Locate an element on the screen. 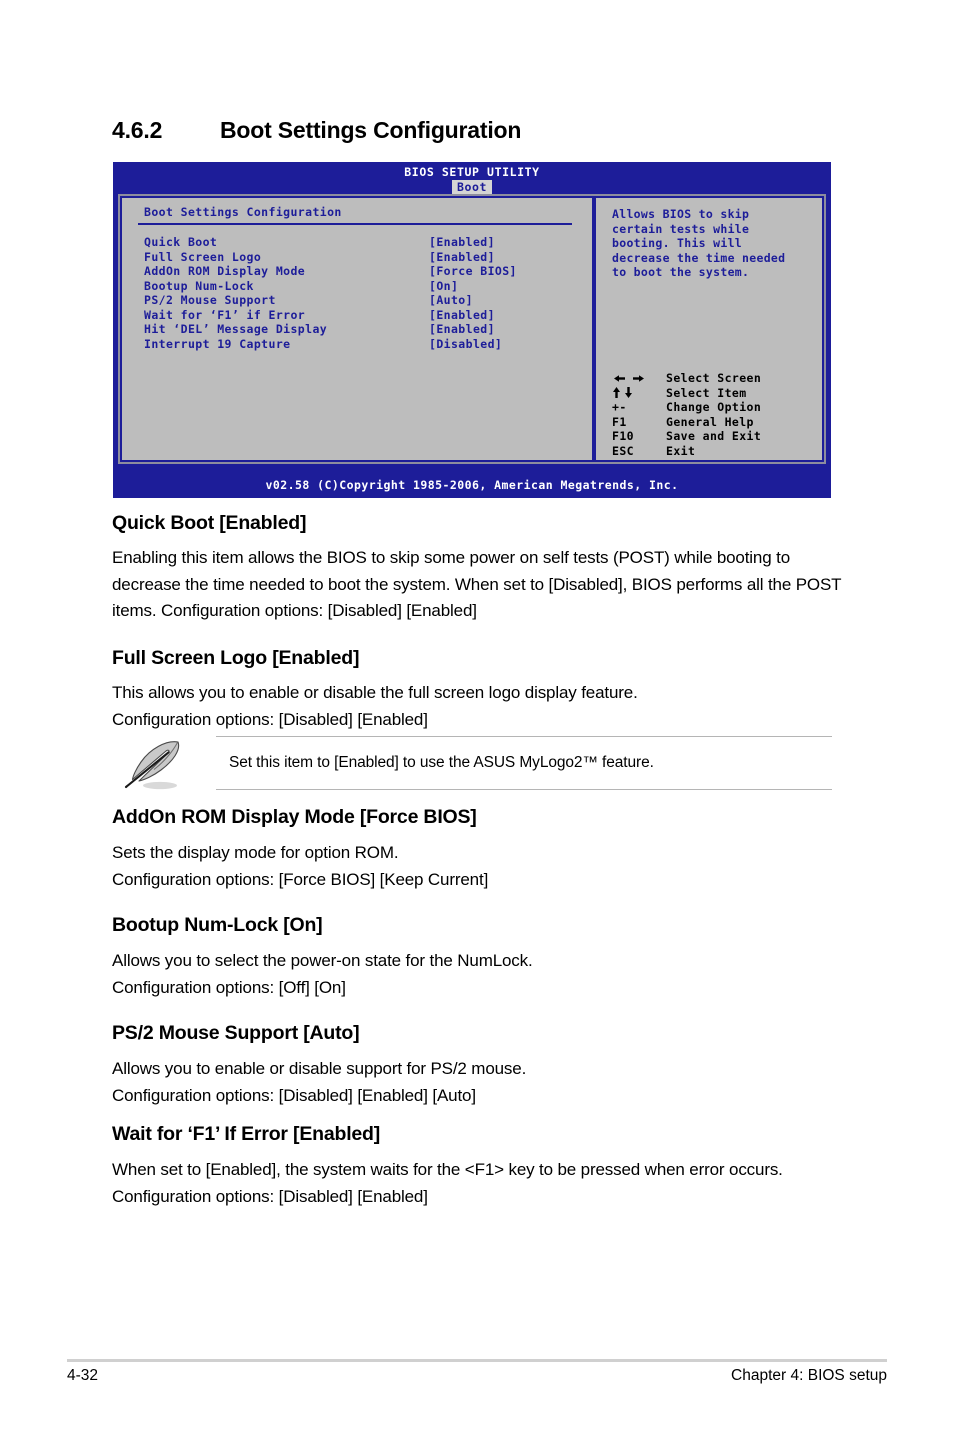 The width and height of the screenshot is (954, 1438). bios-key-cap: +- is located at coordinates (619, 407).